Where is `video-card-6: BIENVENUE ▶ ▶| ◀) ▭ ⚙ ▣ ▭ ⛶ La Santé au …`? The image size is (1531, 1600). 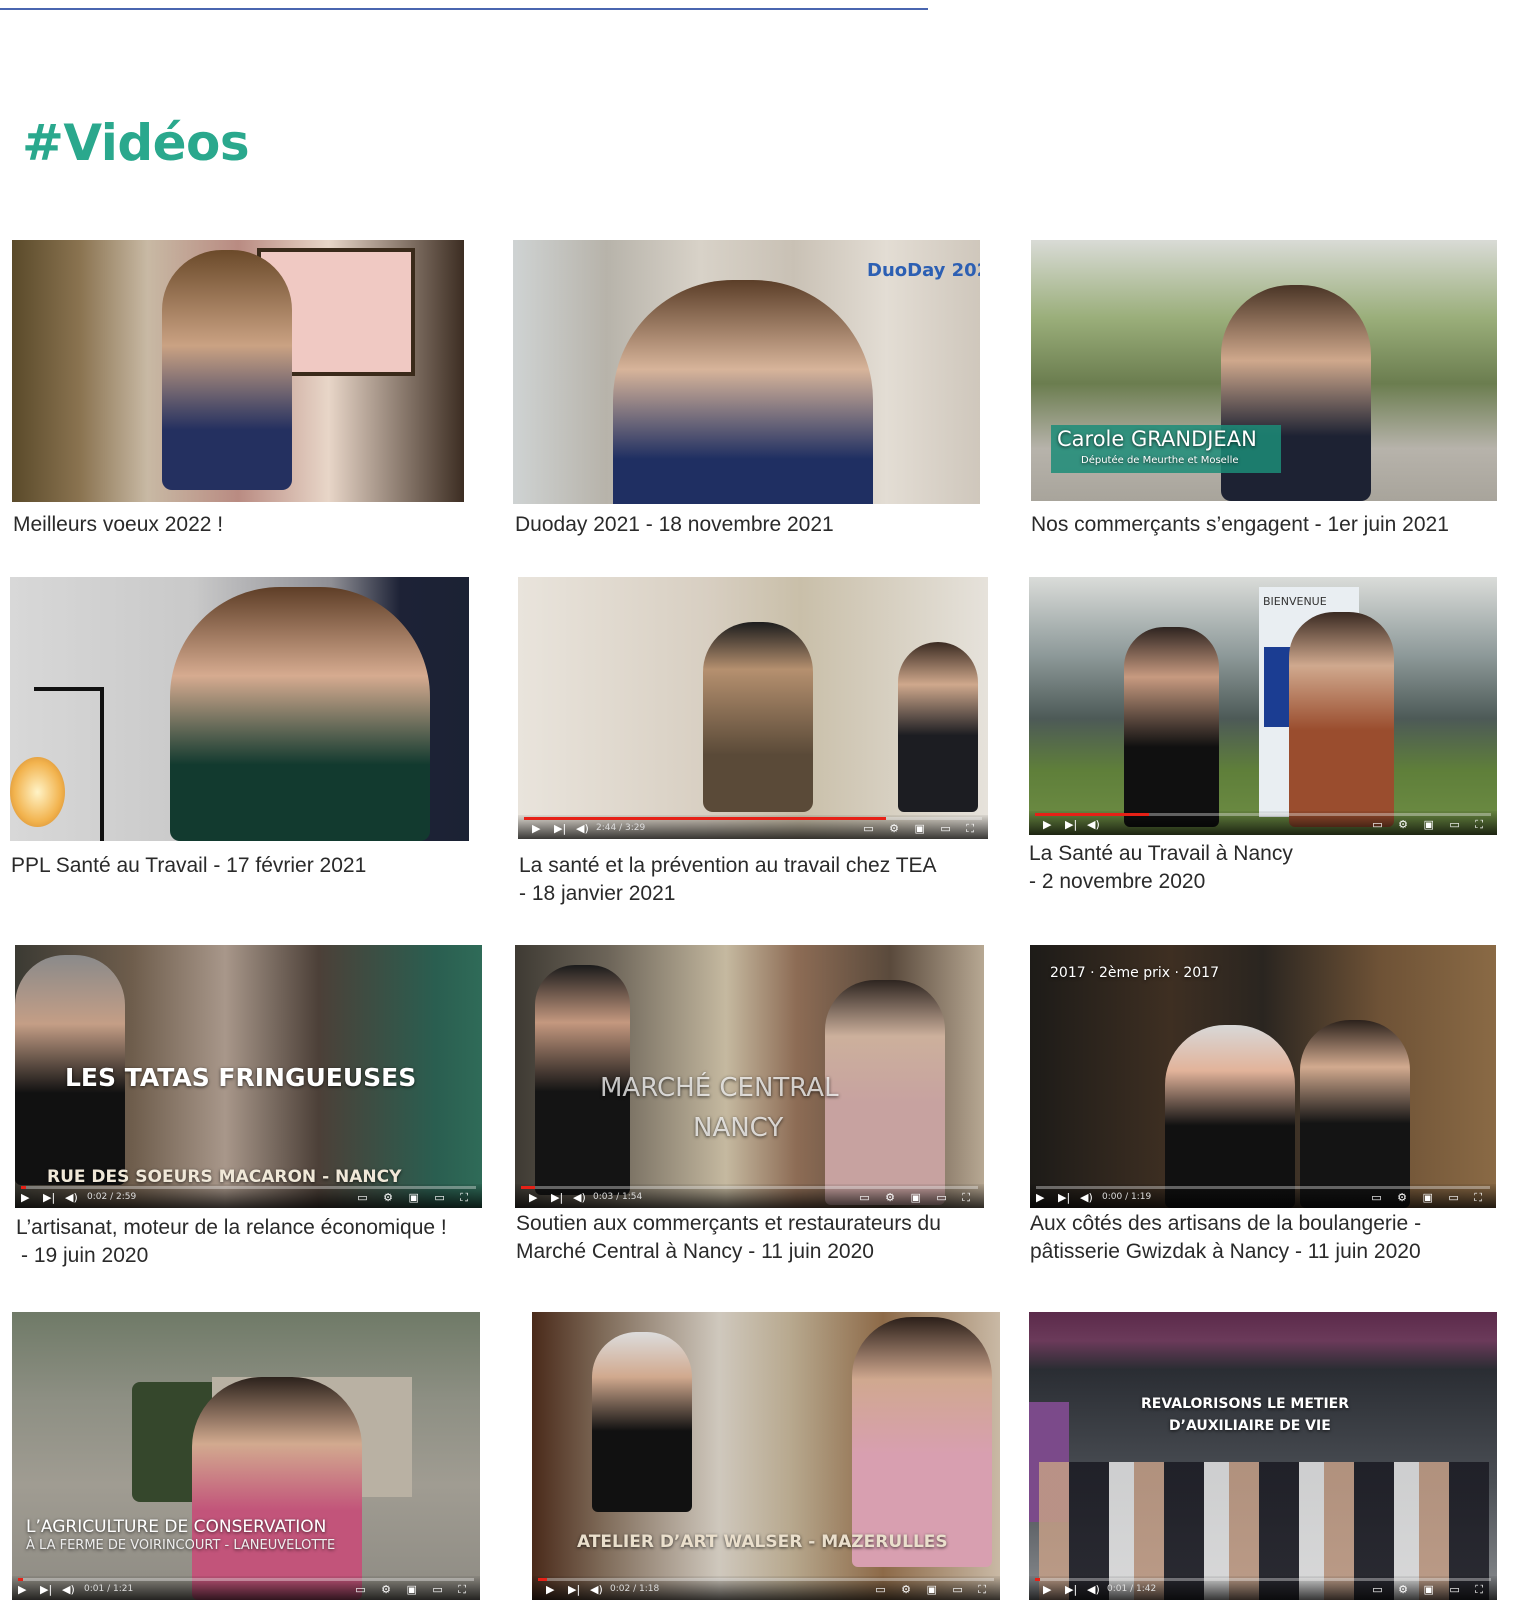
video-card-6: BIENVENUE ▶ ▶| ◀) ▭ ⚙ ▣ ▭ ⛶ La Santé au … is located at coordinates (1264, 742).